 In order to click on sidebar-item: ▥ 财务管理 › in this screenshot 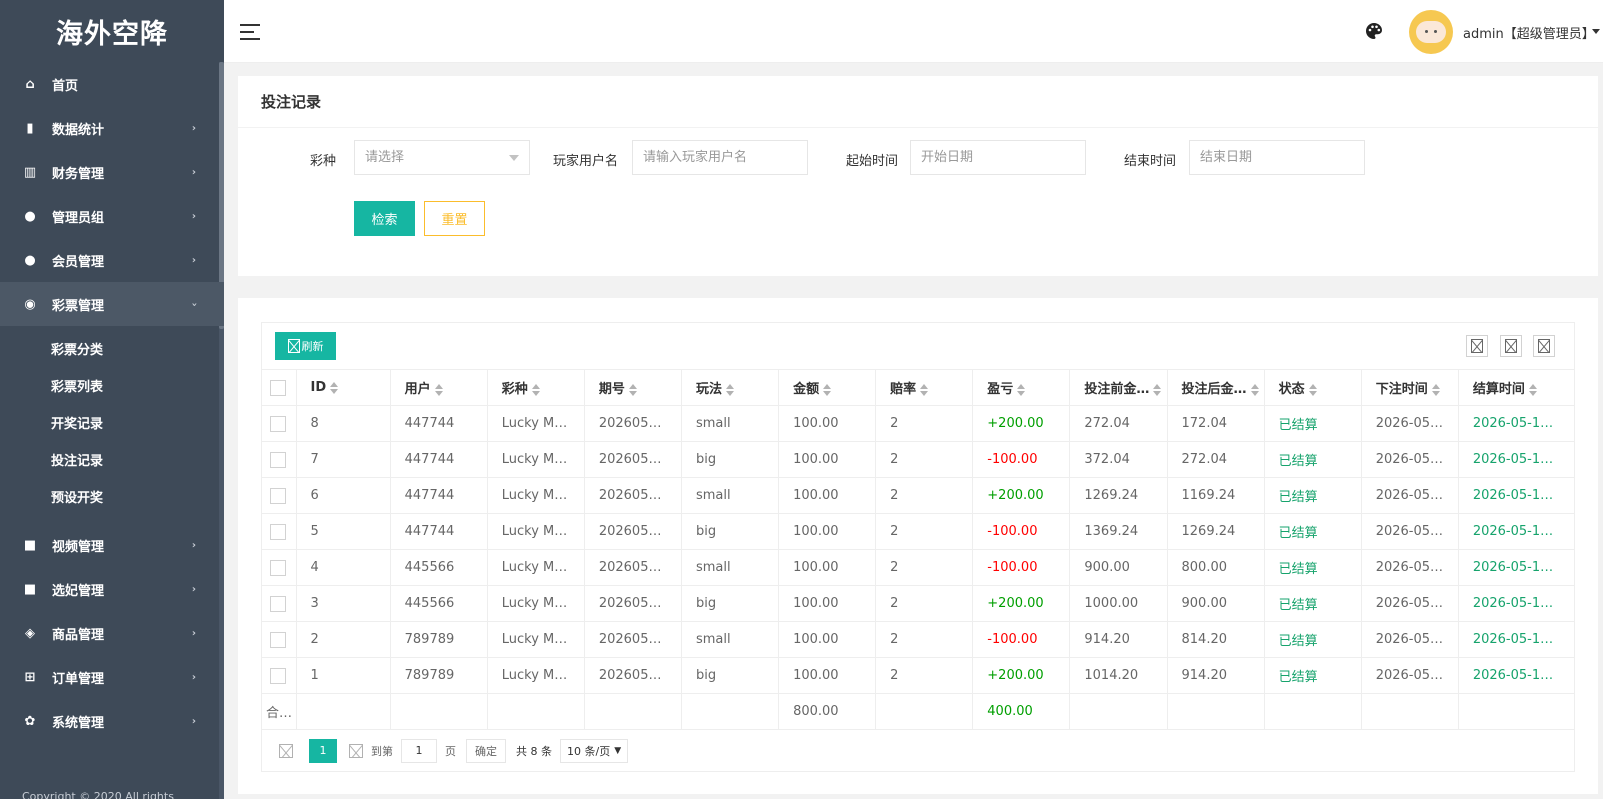, I will do `click(112, 172)`.